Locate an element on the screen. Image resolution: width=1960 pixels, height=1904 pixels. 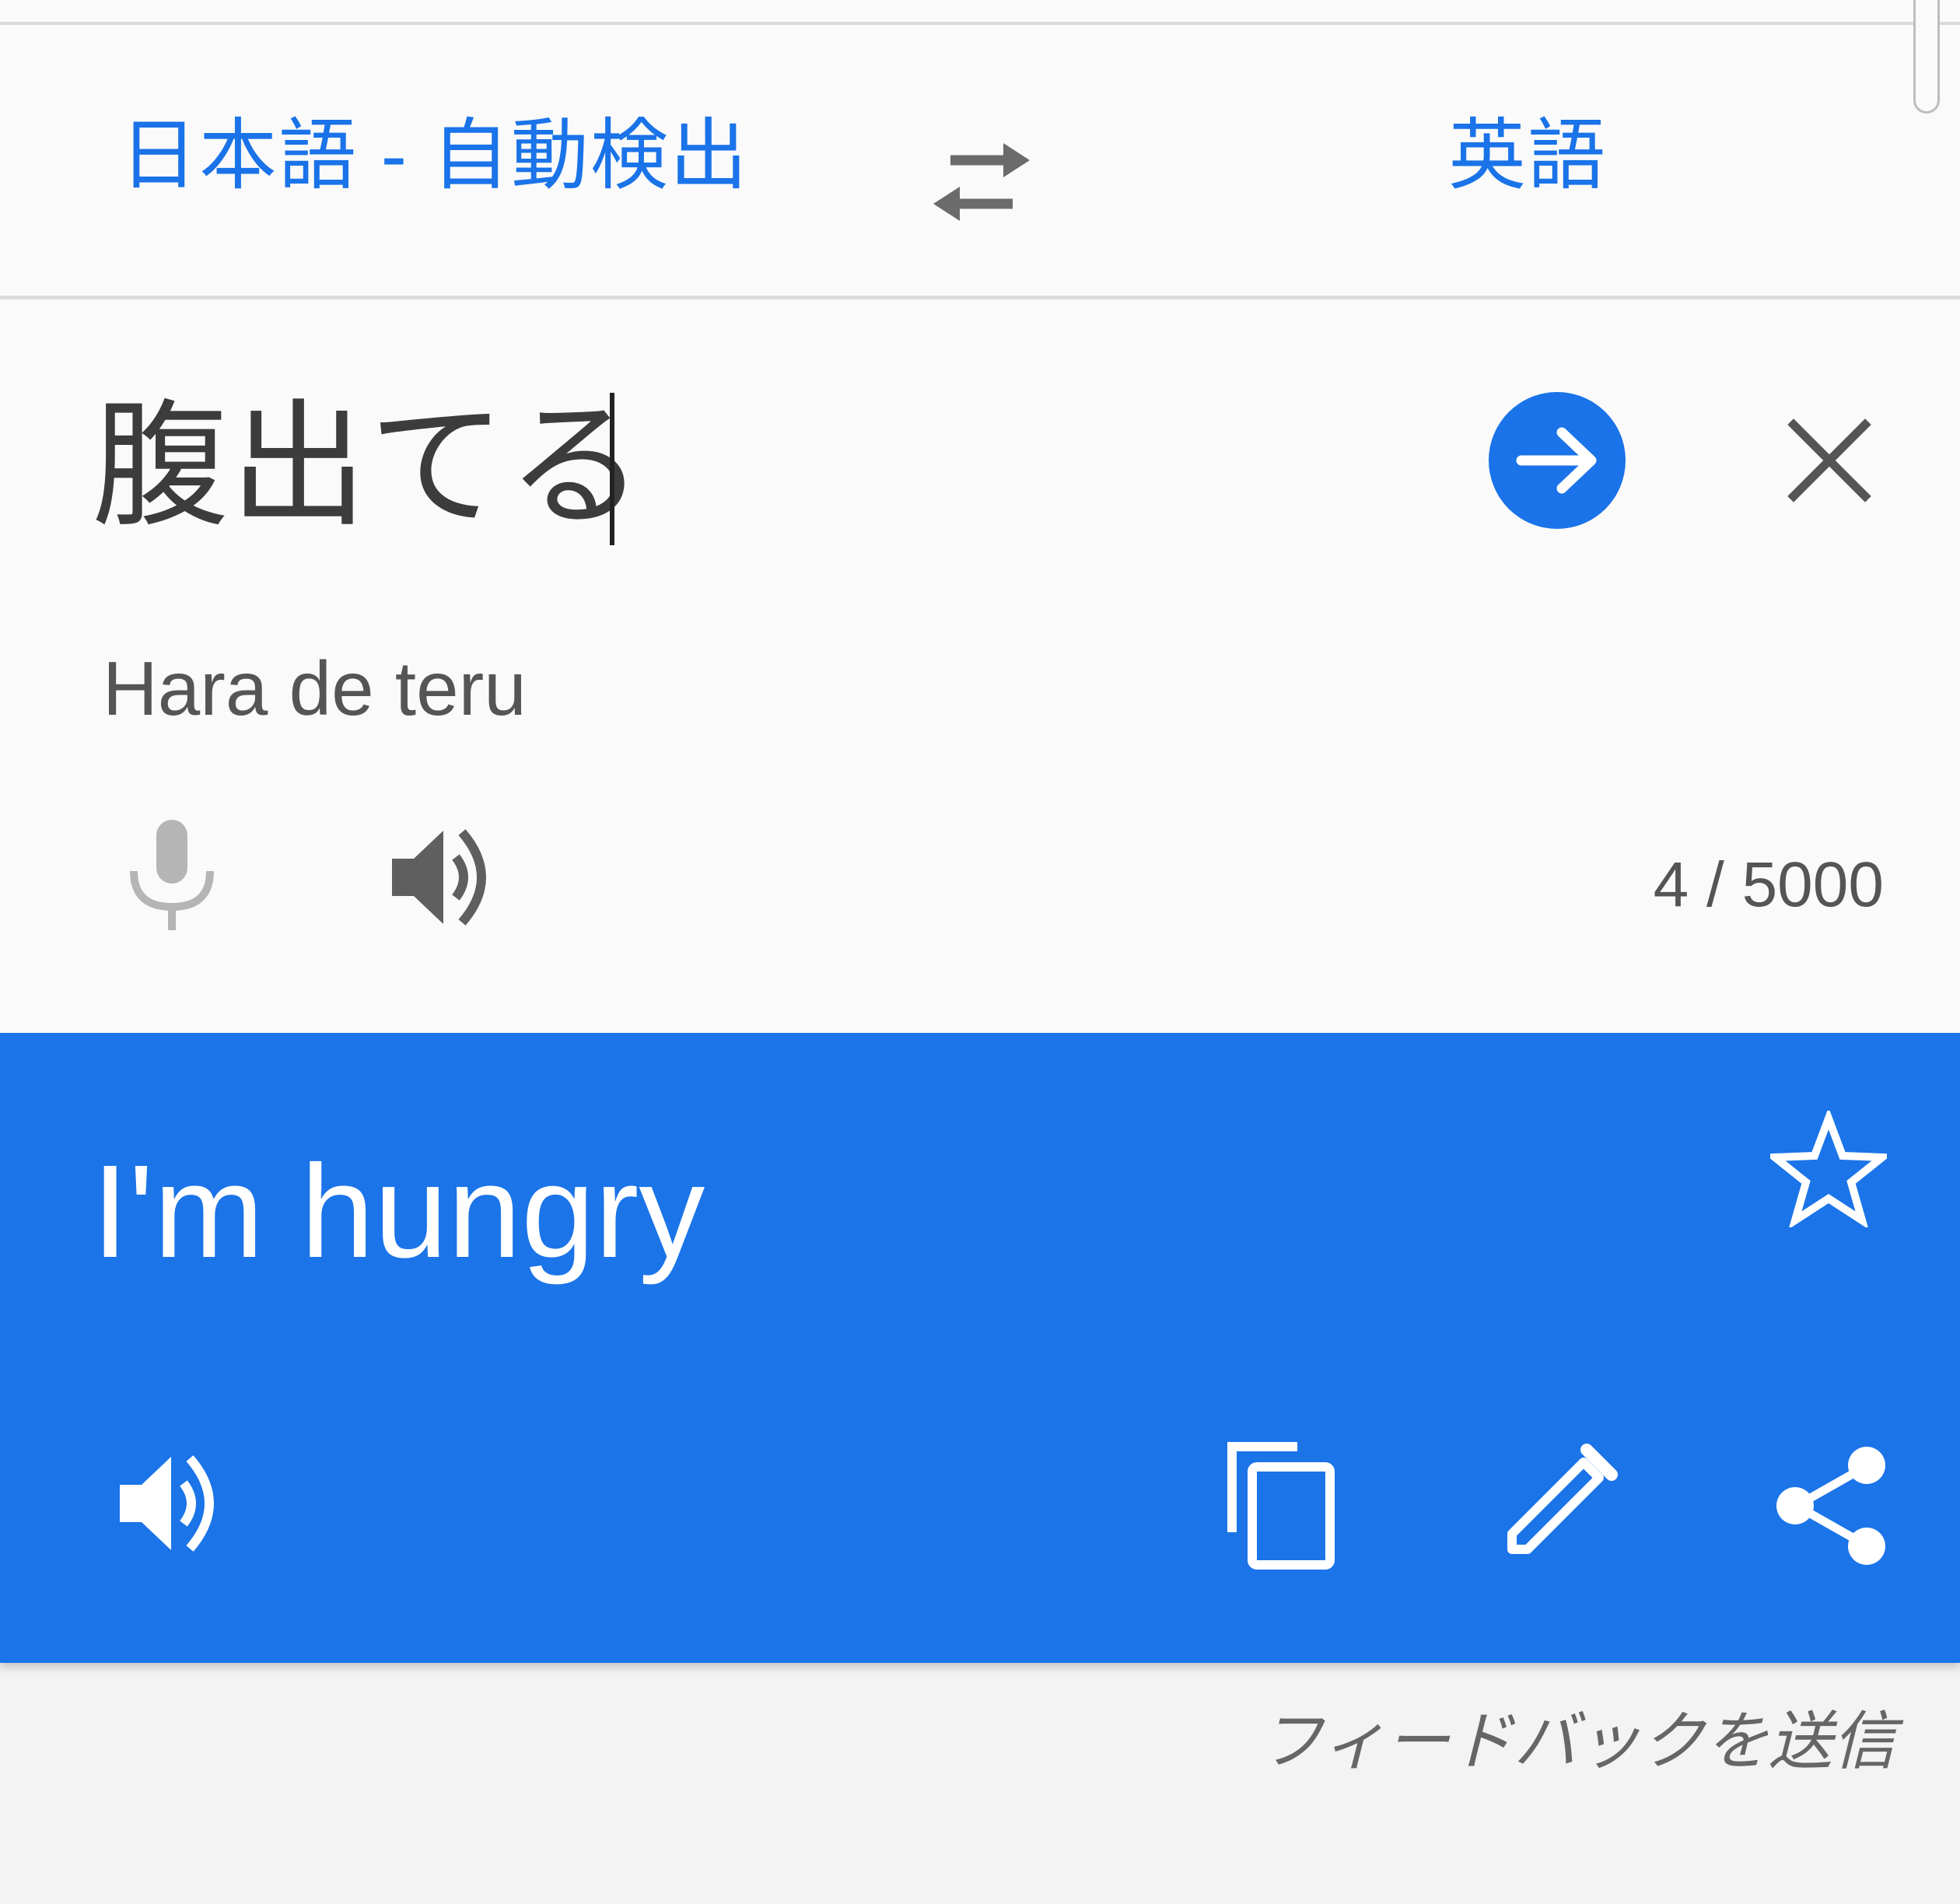
clear-input-button is located at coordinates (1829, 461).